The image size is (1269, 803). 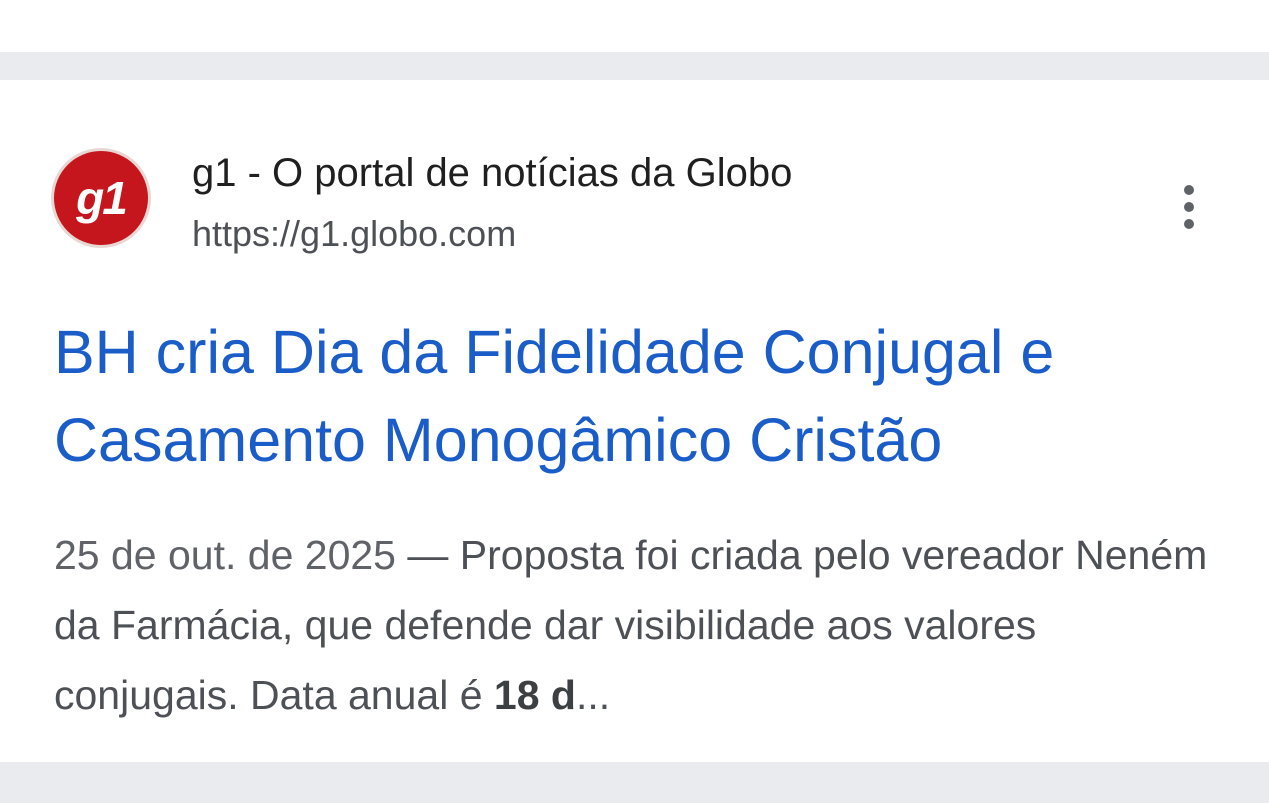 What do you see at coordinates (554, 352) in the screenshot?
I see `result-title-line-1: BH cria Dia da Fidelidade Conjugal e` at bounding box center [554, 352].